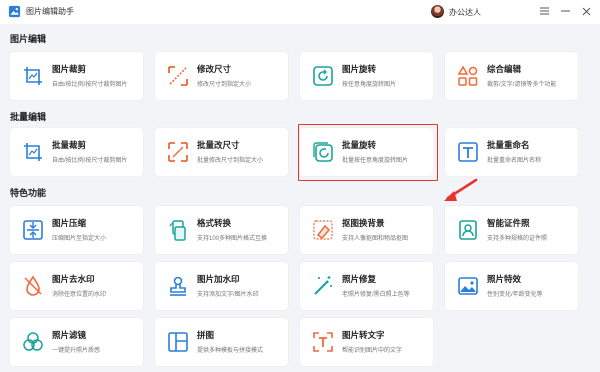 The width and height of the screenshot is (600, 372). I want to click on card-batch-crop: 批量裁剪 自由/按比例/按尺寸裁剪图片, so click(76, 152).